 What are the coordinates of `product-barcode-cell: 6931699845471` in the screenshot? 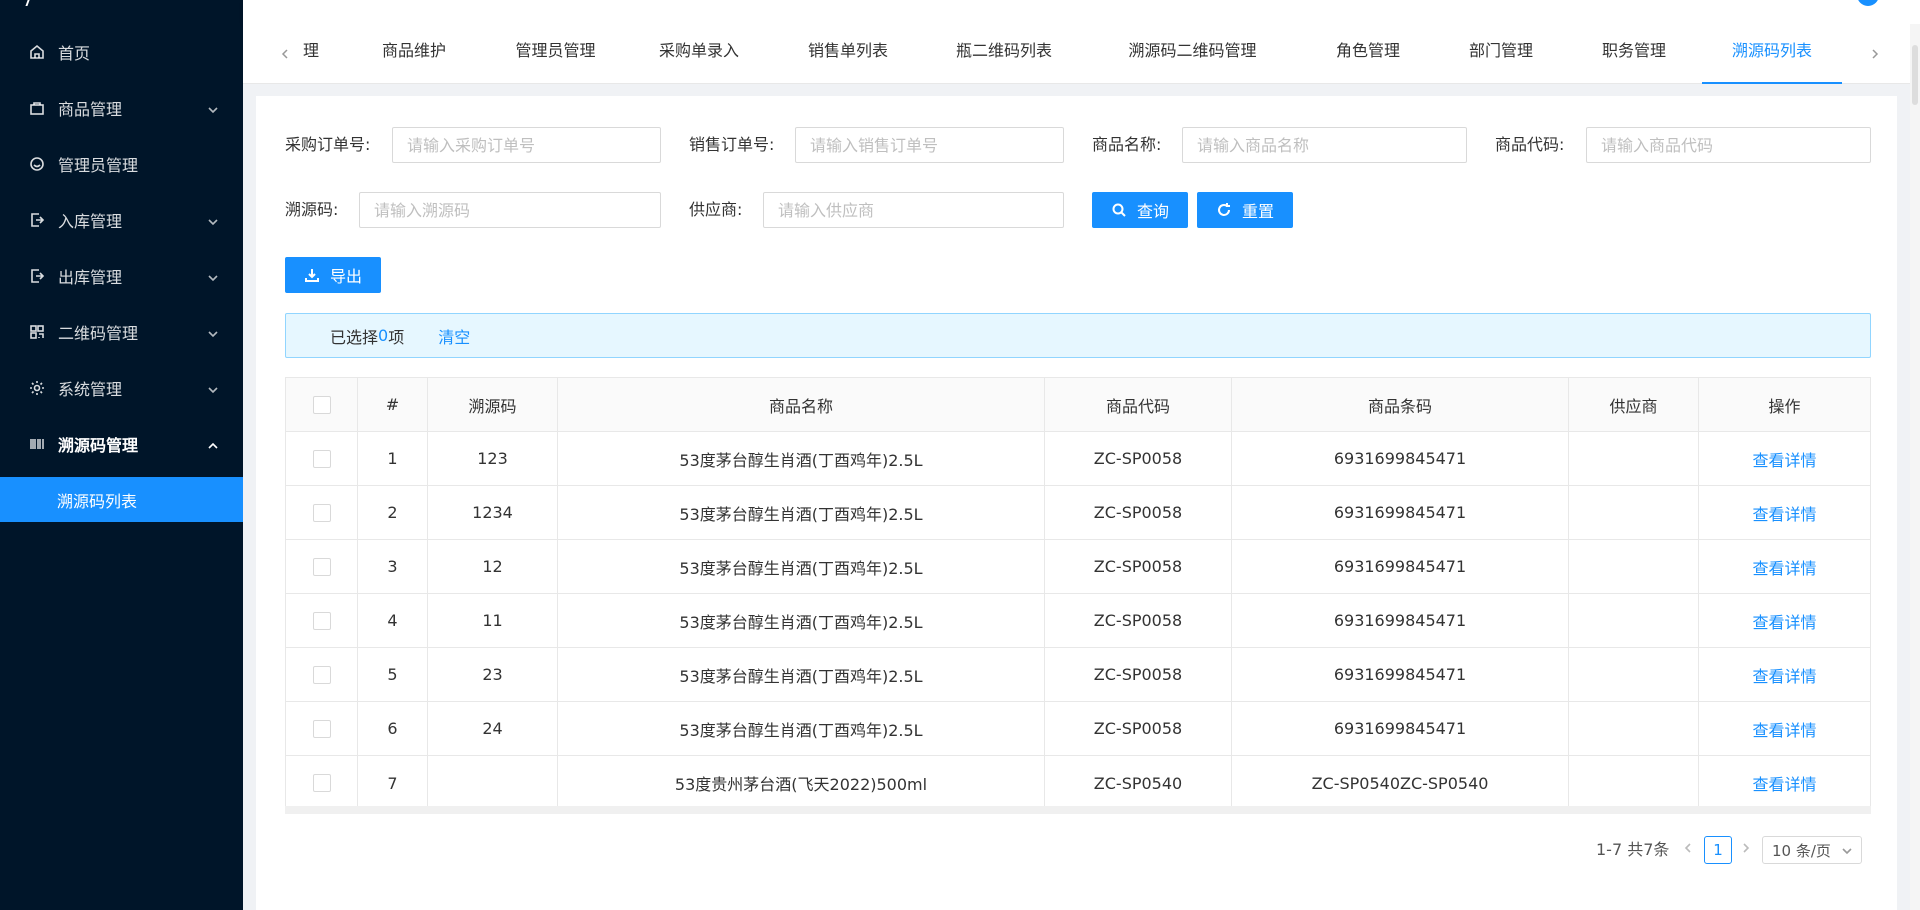 It's located at (1400, 728).